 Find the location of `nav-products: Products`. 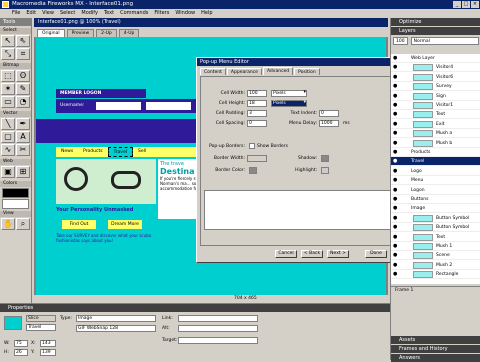

nav-products: Products is located at coordinates (92, 152).